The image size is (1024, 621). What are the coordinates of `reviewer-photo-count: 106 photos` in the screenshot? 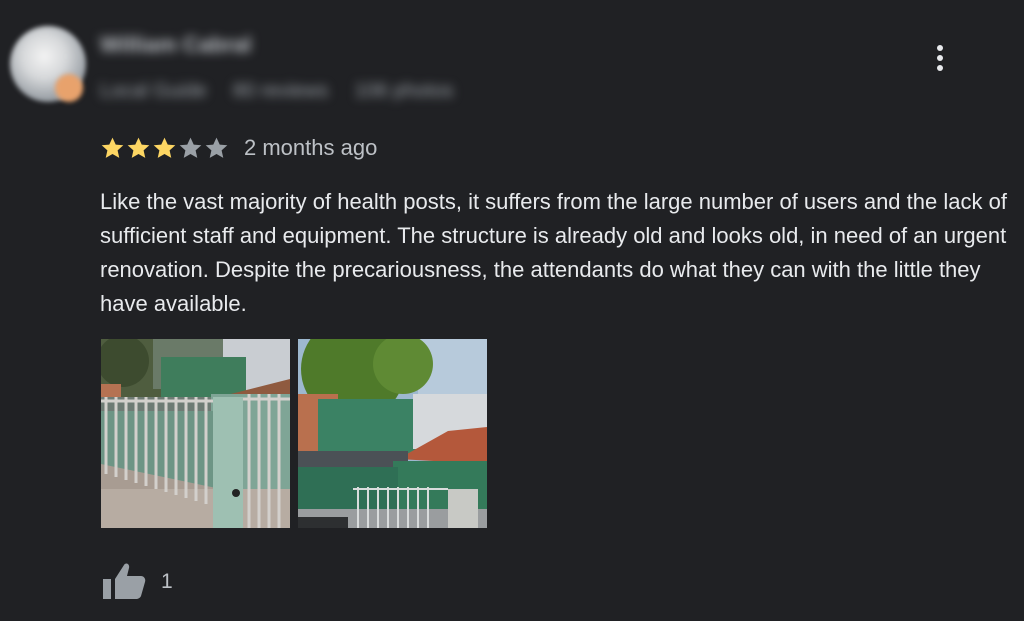 It's located at (404, 91).